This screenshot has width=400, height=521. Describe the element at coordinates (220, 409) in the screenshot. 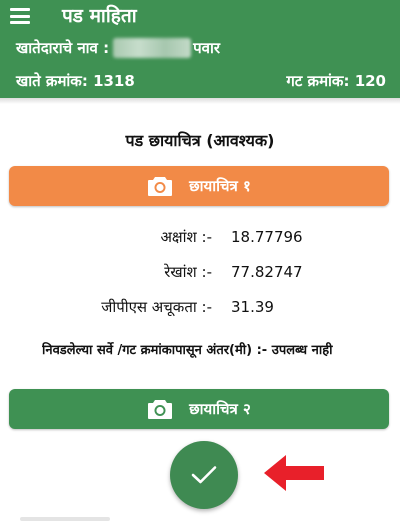

I see `photo-2-label: छायाचित्र २` at that location.